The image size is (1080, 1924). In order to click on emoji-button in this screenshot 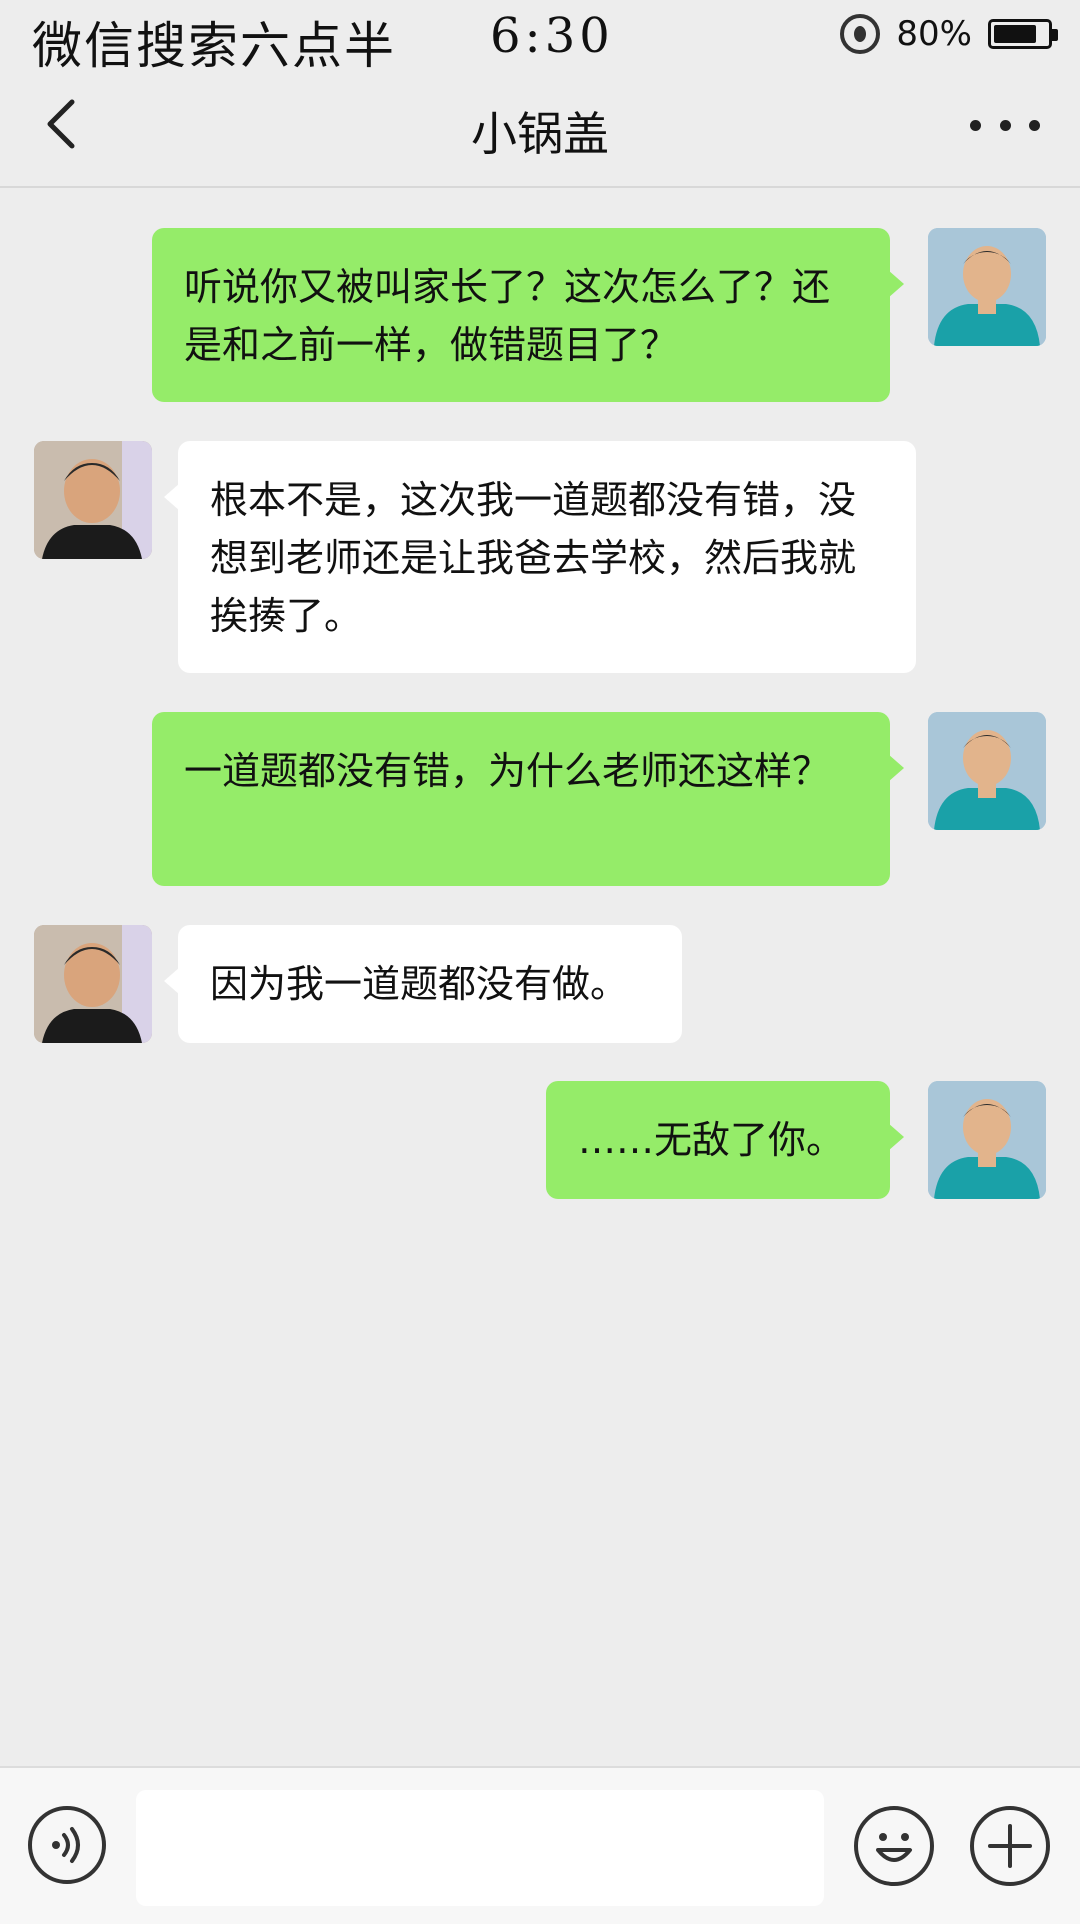, I will do `click(894, 1846)`.